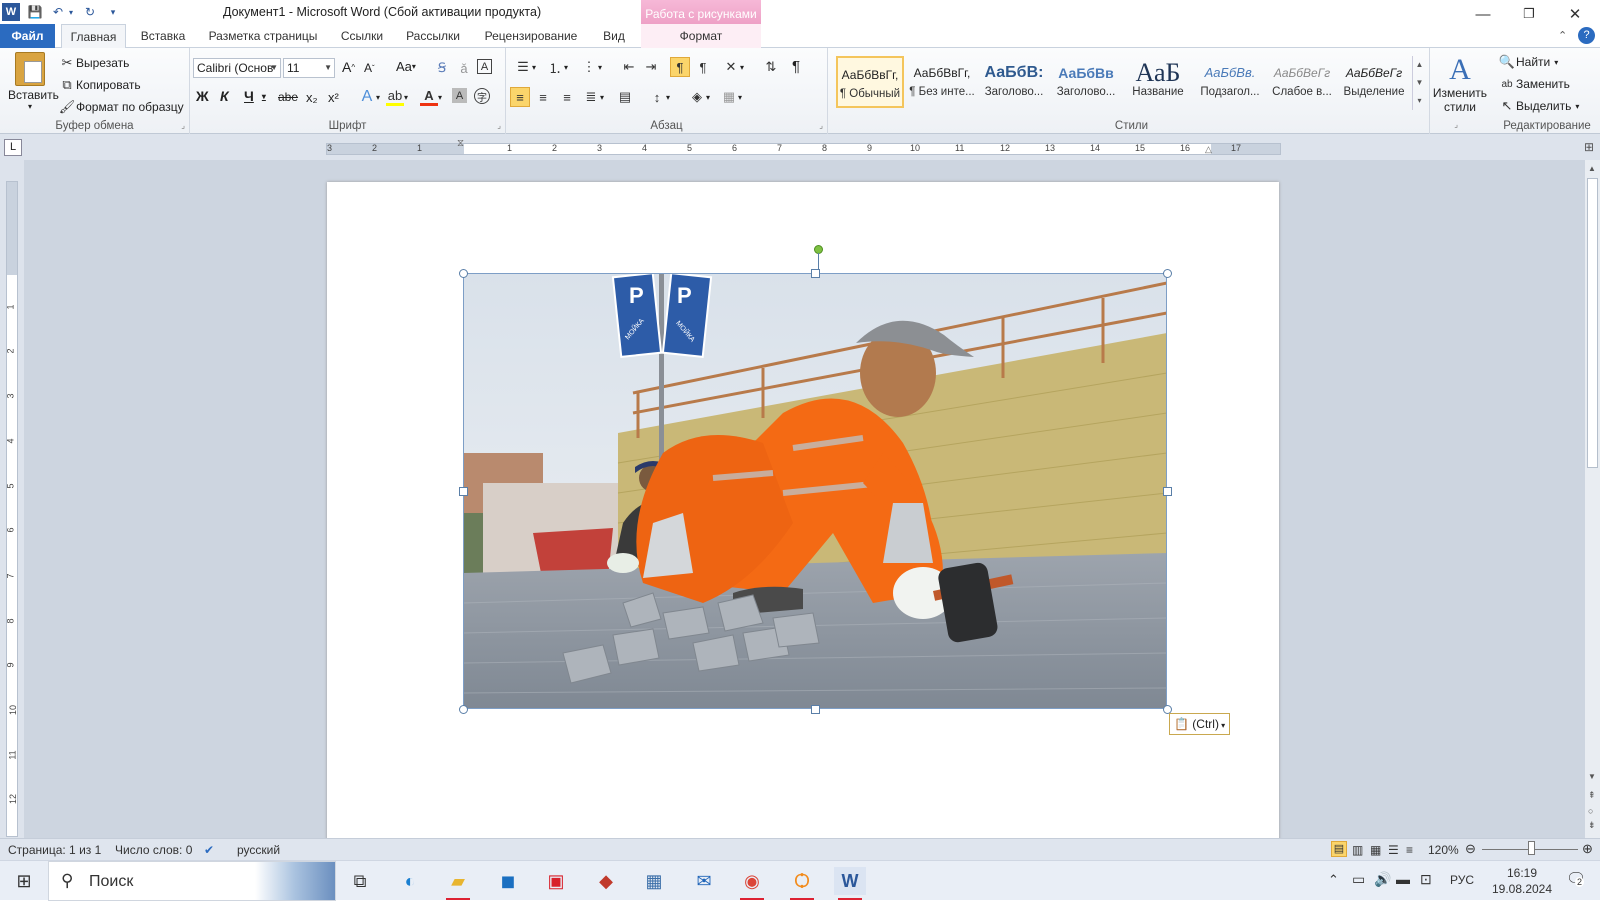 The image size is (1600, 901). What do you see at coordinates (1576, 879) in the screenshot?
I see `notifications-icon: 🗨2` at bounding box center [1576, 879].